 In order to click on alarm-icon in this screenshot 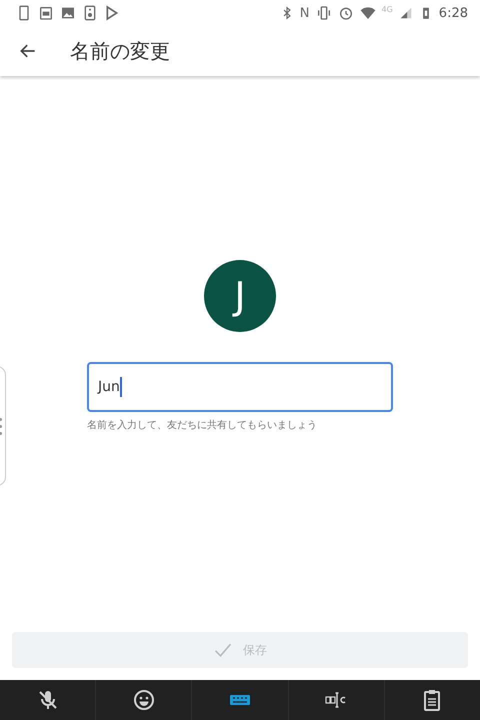, I will do `click(346, 13)`.